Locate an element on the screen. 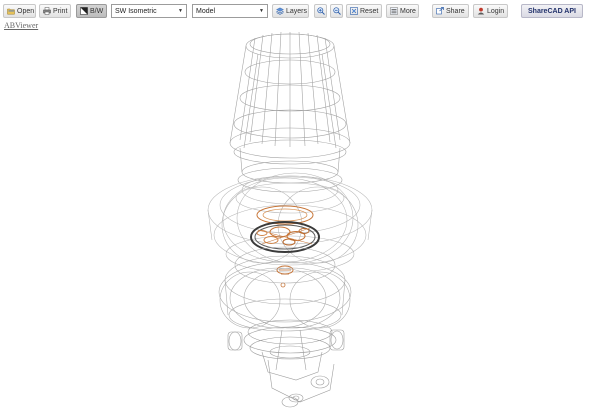  zoom-out-button is located at coordinates (336, 11).